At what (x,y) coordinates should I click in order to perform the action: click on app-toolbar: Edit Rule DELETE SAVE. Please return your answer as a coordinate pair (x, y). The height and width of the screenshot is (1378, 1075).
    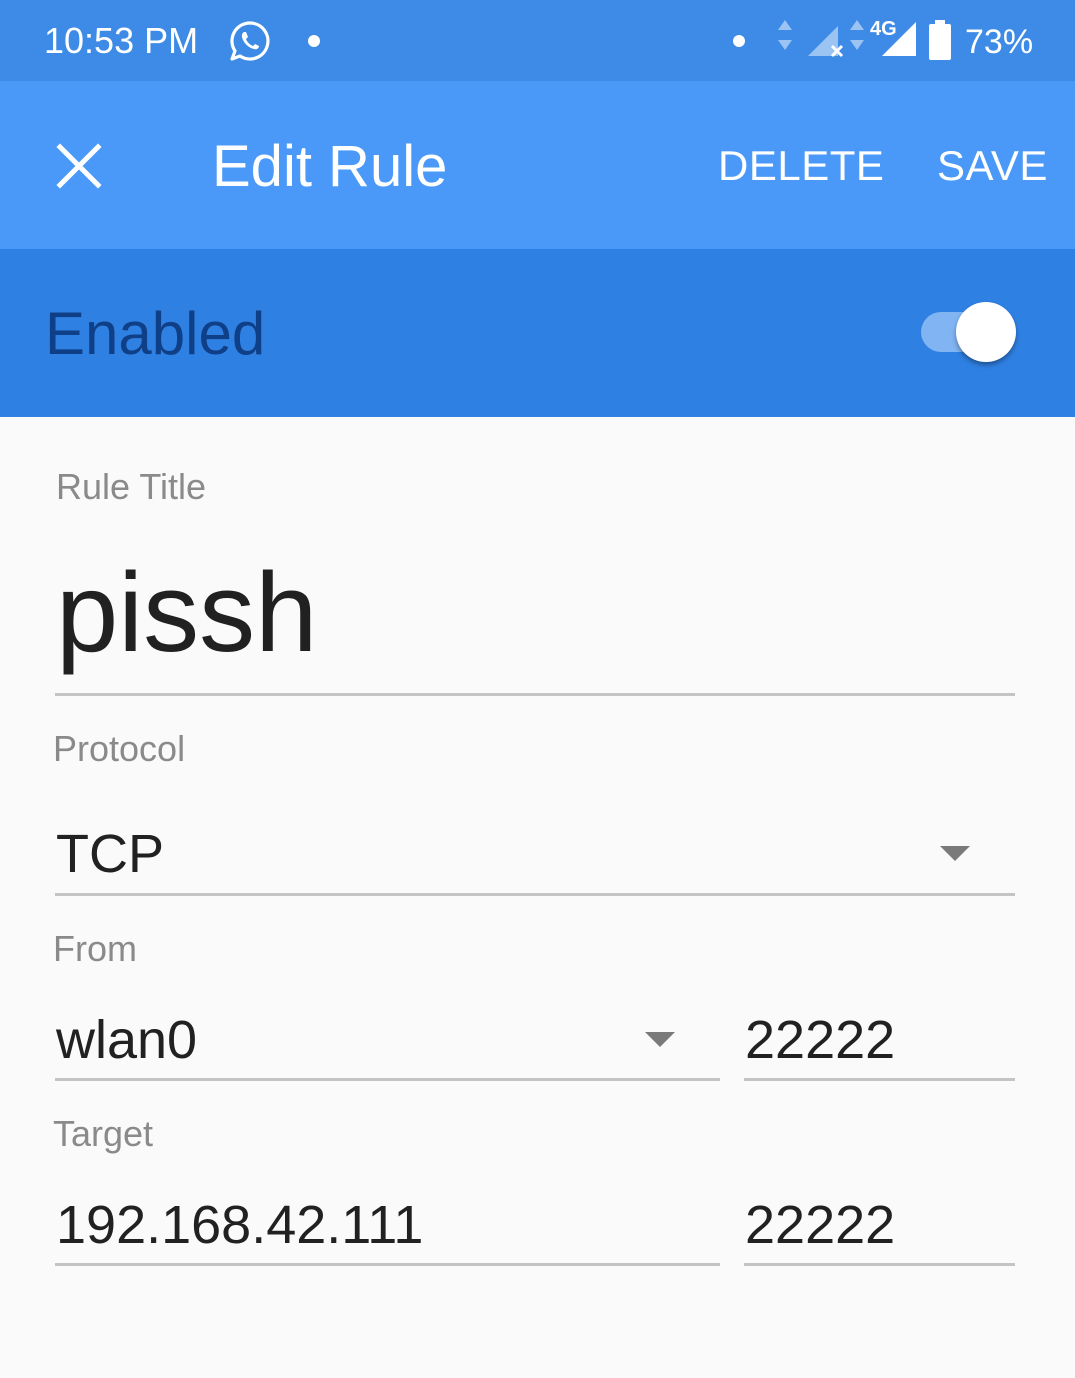
    Looking at the image, I should click on (537, 165).